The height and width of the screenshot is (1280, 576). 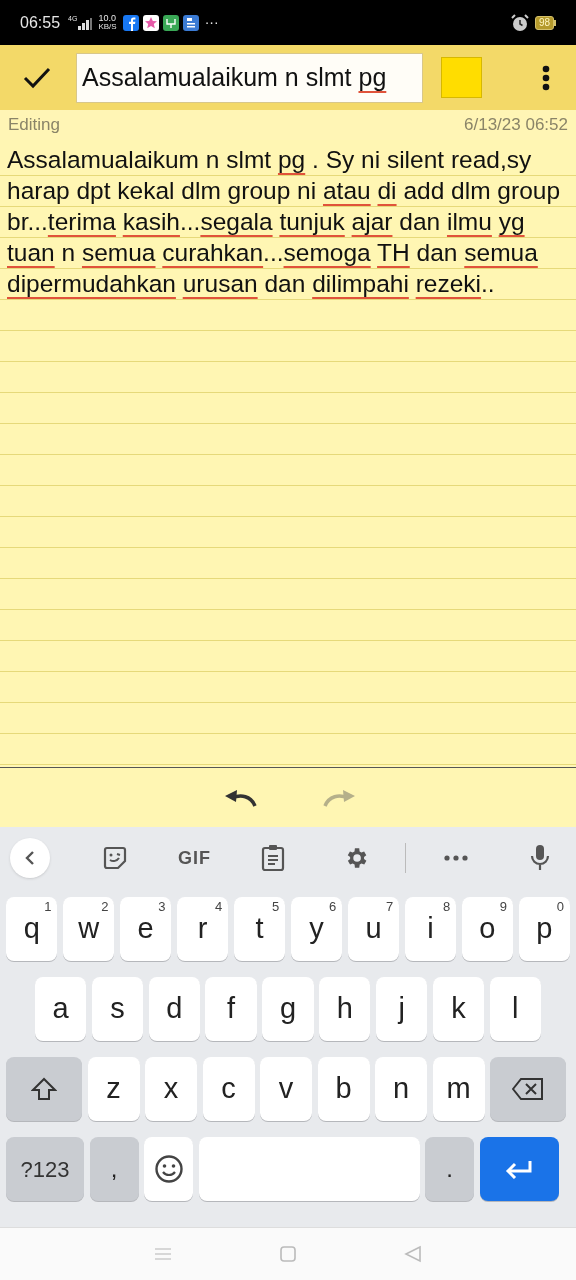 I want to click on checkmark-icon, so click(x=37, y=77).